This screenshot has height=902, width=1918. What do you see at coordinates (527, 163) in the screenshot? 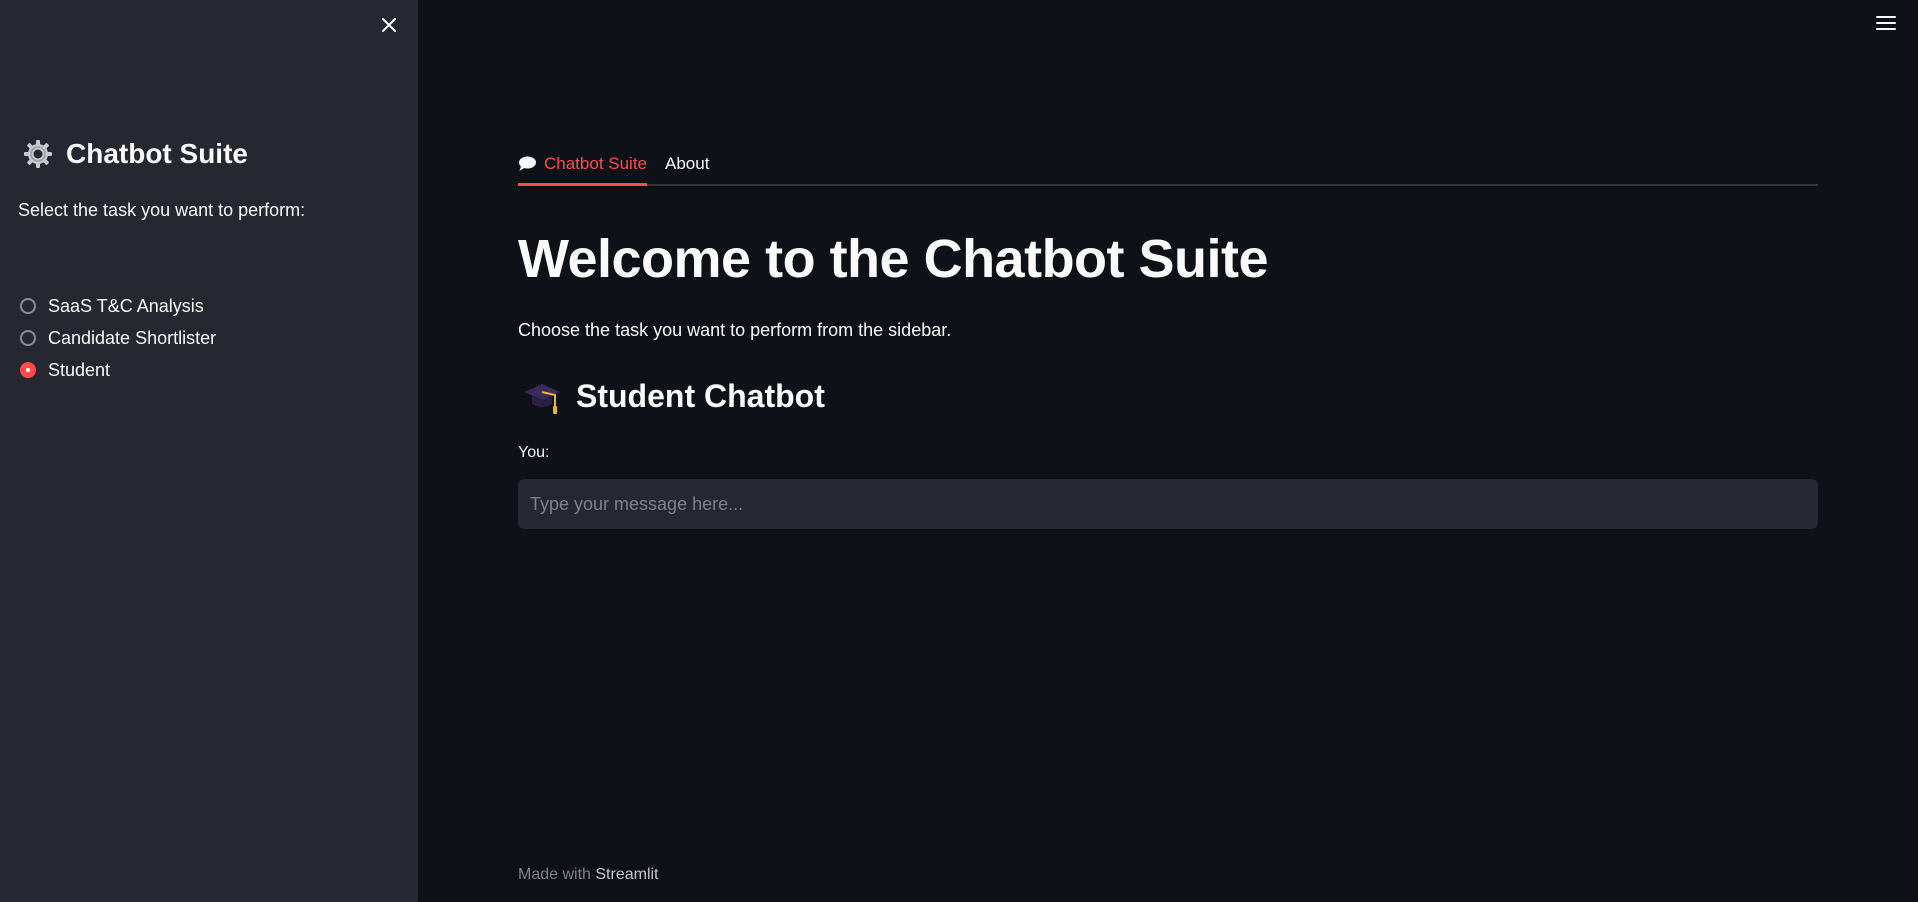
I see `speech-bubble-icon` at bounding box center [527, 163].